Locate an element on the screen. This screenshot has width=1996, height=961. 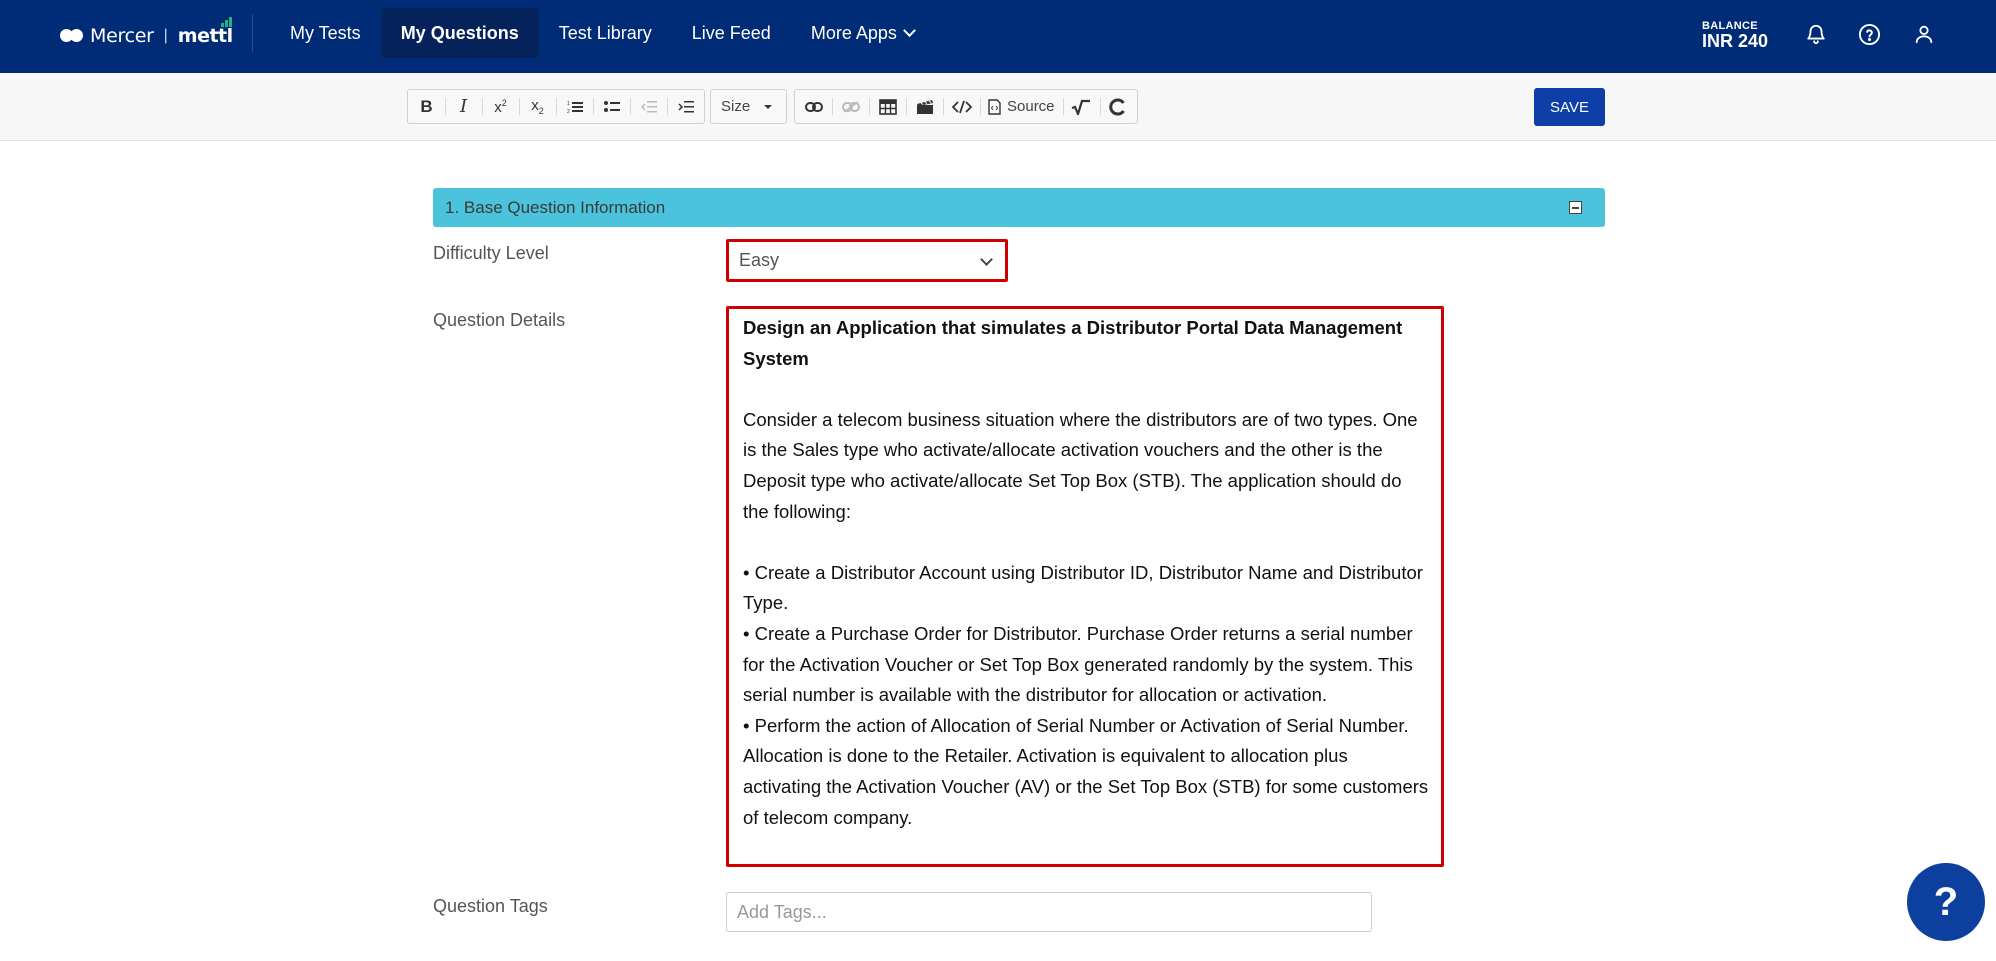
nav-label: Live Feed is located at coordinates (731, 32).